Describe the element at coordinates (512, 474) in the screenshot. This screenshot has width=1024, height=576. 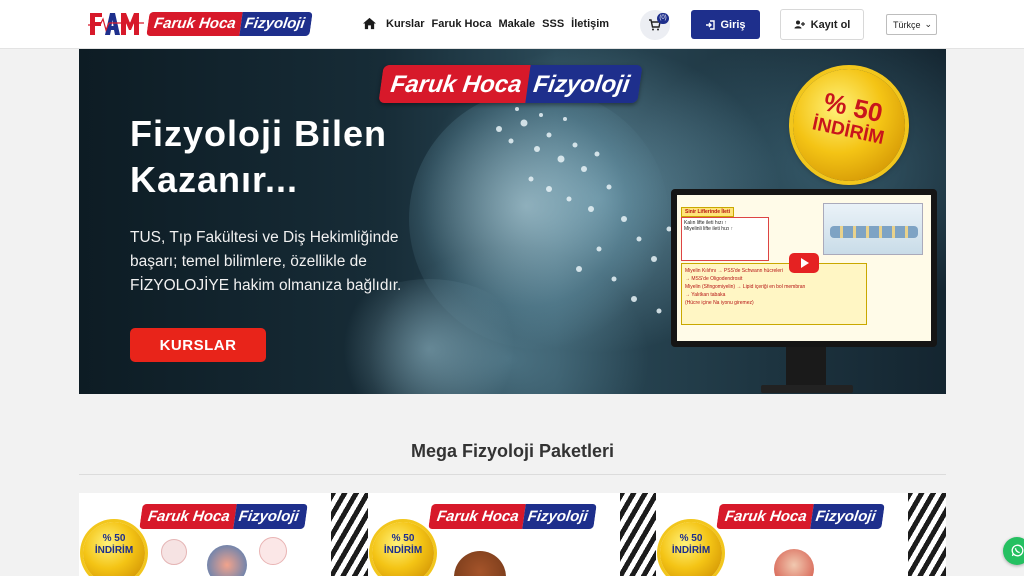
I see `section-divider` at that location.